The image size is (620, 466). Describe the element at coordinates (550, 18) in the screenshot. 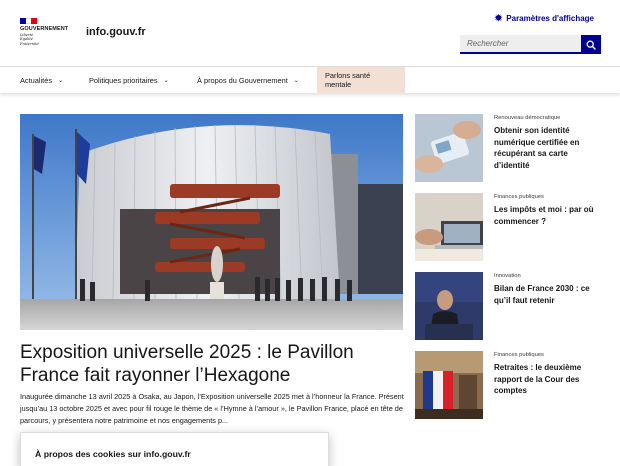

I see `display-settings-label: Paramètres d'affichage` at that location.